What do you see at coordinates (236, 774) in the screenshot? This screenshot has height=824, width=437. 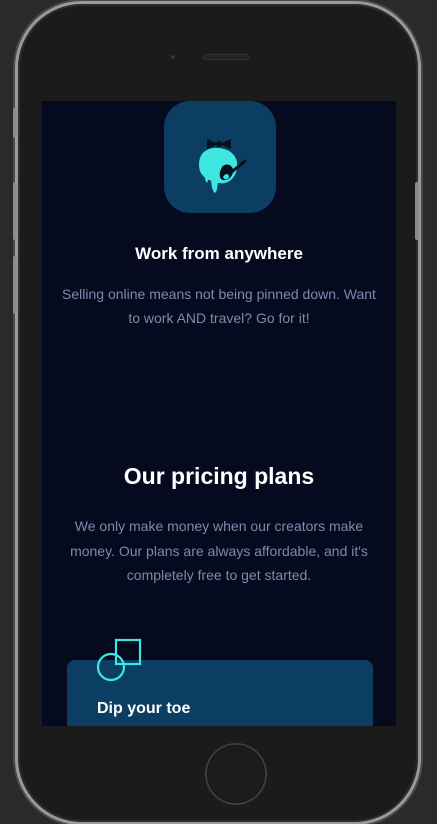 I see `home-button` at bounding box center [236, 774].